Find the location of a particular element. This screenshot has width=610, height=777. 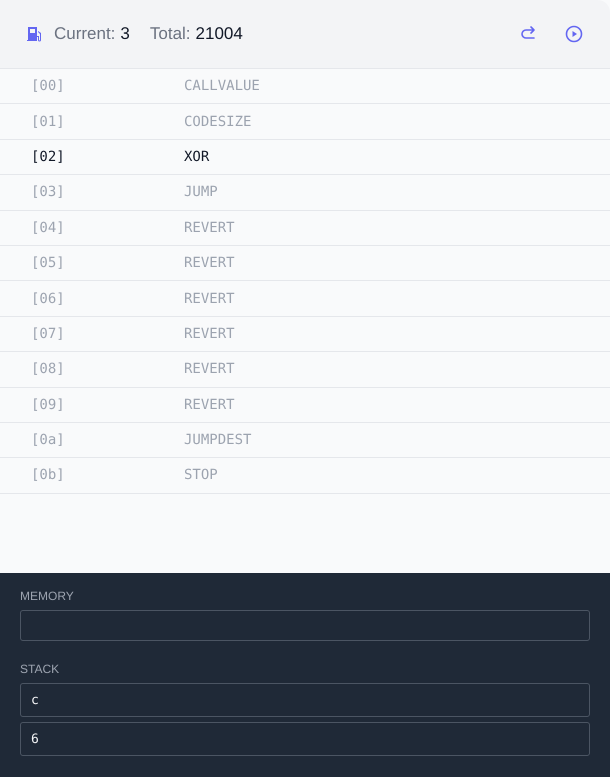

instruction-row: [00] CALLVALUE is located at coordinates (305, 86).